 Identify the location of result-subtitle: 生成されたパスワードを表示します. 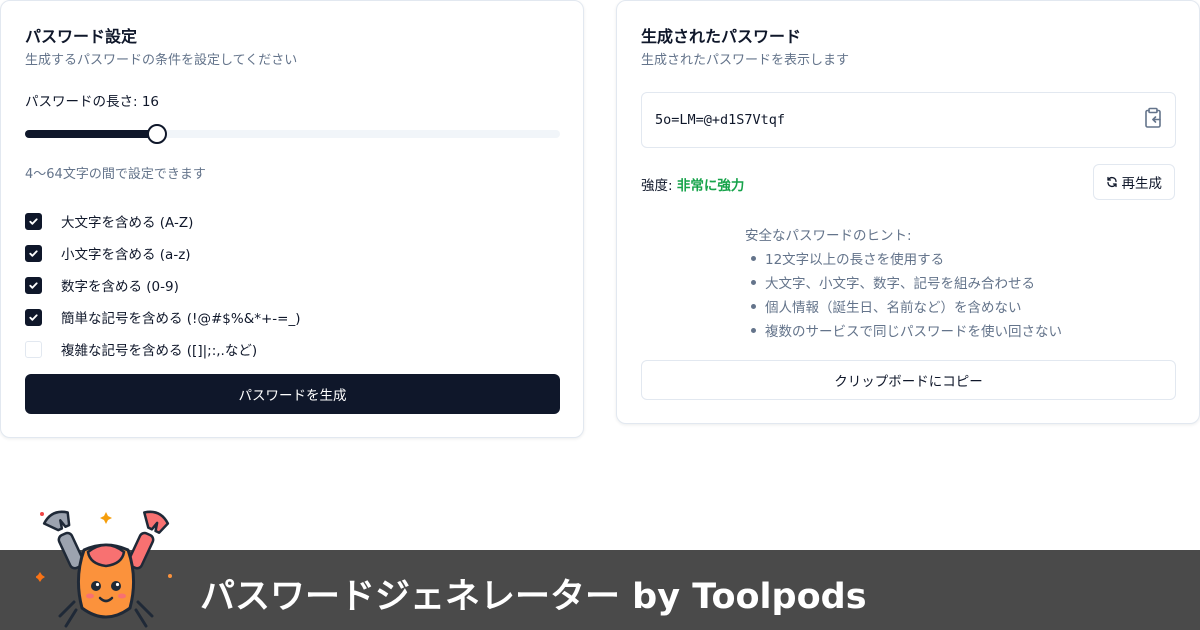
(745, 60).